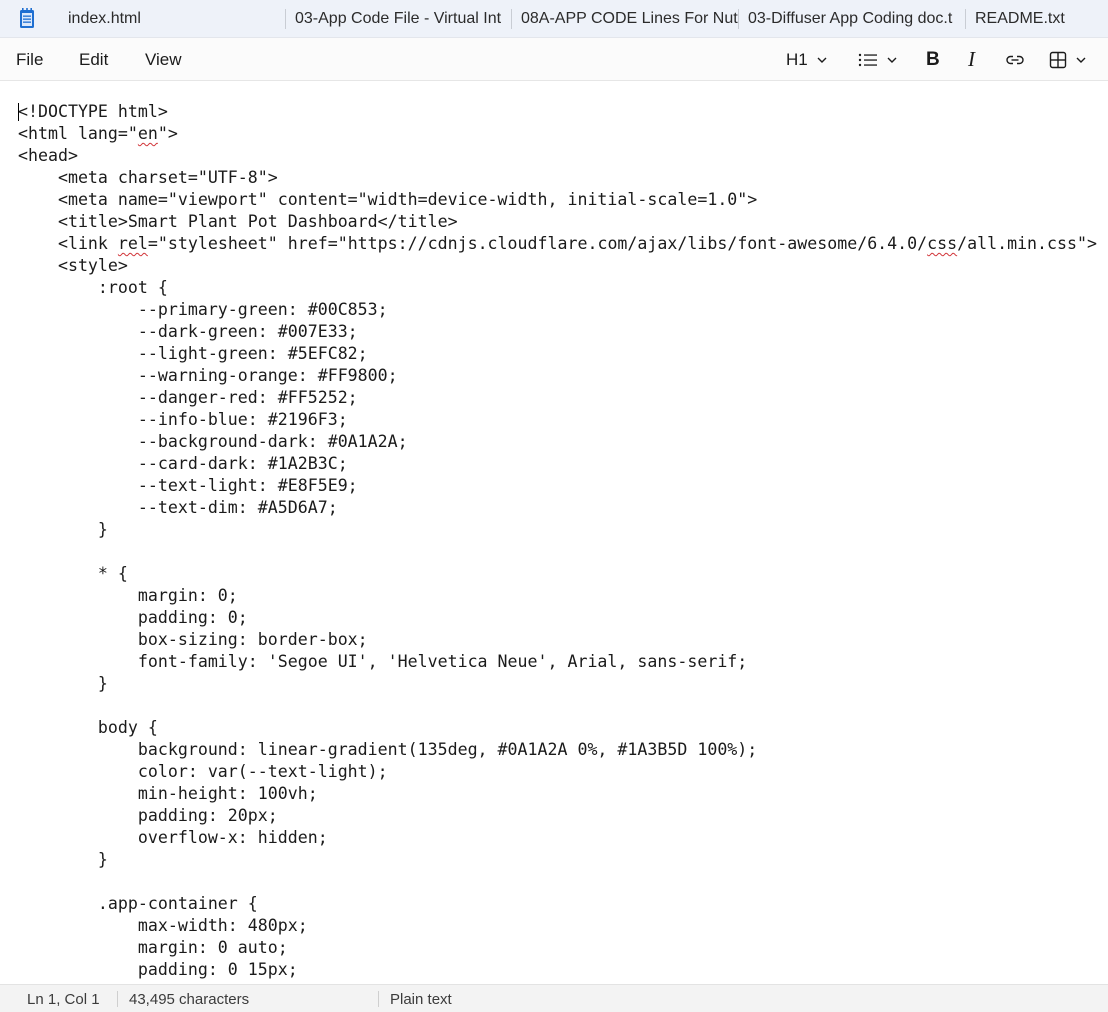 This screenshot has width=1108, height=1012. Describe the element at coordinates (48, 155) in the screenshot. I see `code-line: <head>` at that location.